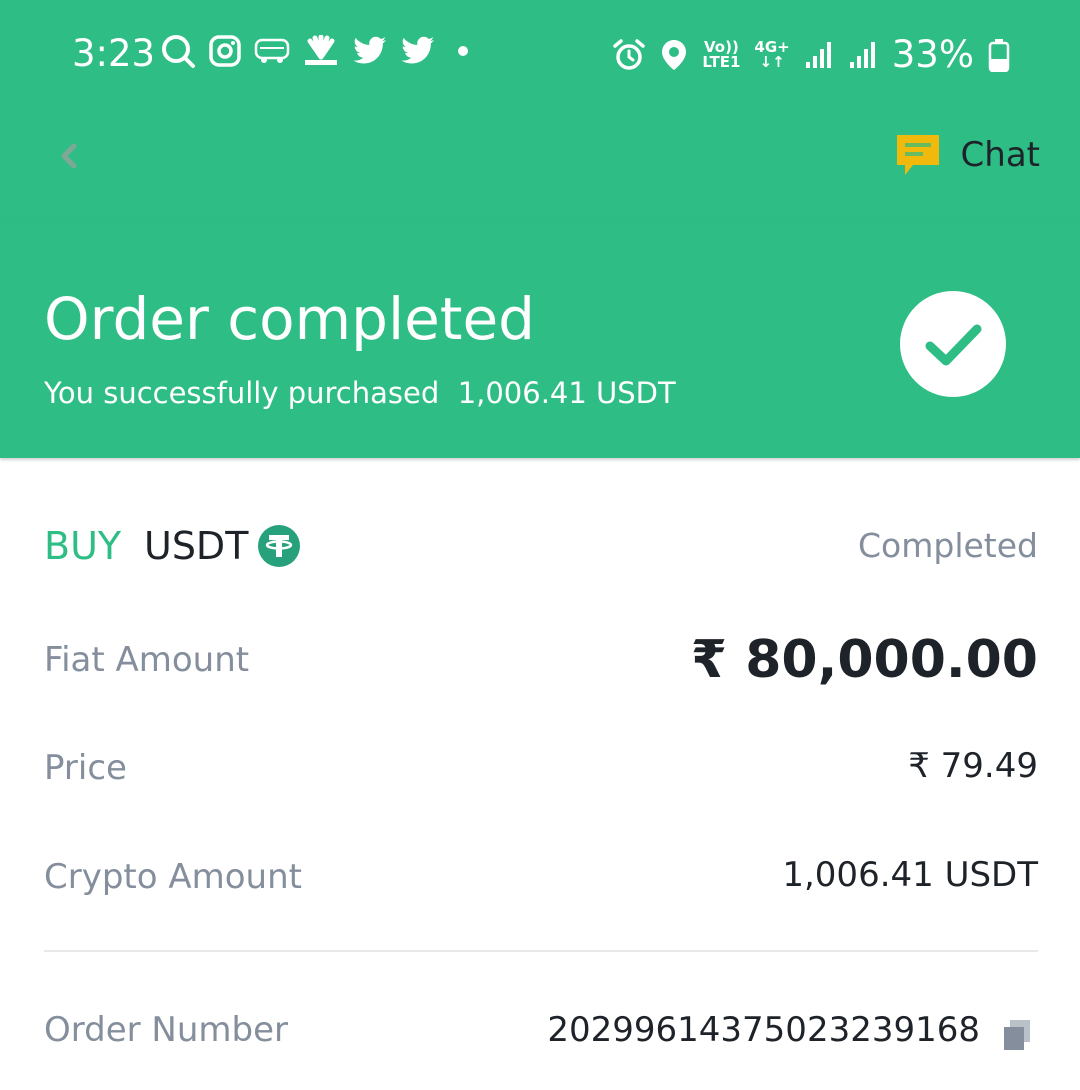 This screenshot has height=1090, width=1080. I want to click on crypto-amount-row: Crypto Amount 1,006.41 USDT, so click(541, 883).